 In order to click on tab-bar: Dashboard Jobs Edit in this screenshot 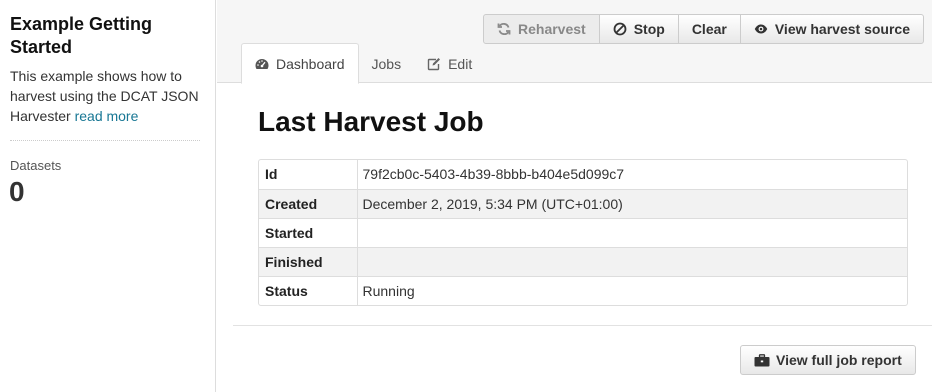, I will do `click(363, 63)`.